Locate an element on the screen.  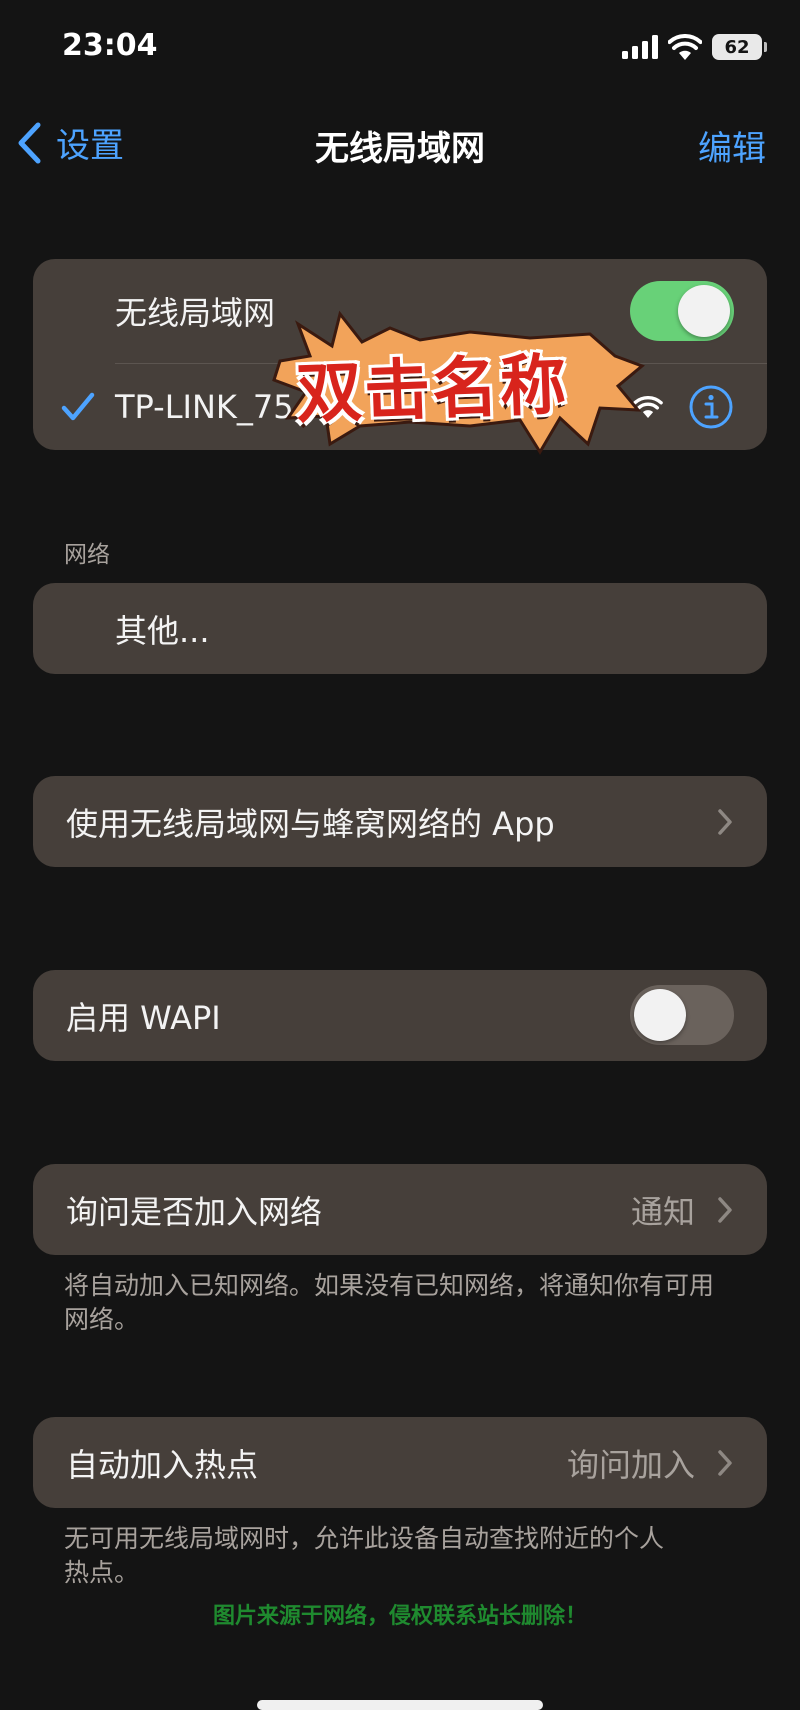
wifi-toggle-label: 无线局域网 is located at coordinates (195, 313).